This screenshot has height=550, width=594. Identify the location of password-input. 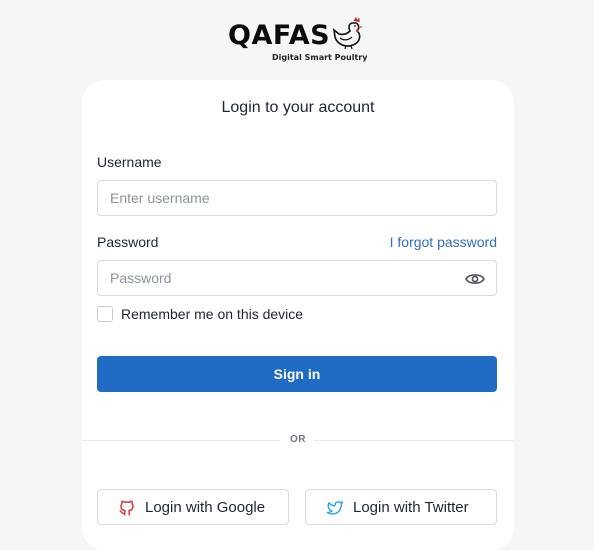
(297, 278).